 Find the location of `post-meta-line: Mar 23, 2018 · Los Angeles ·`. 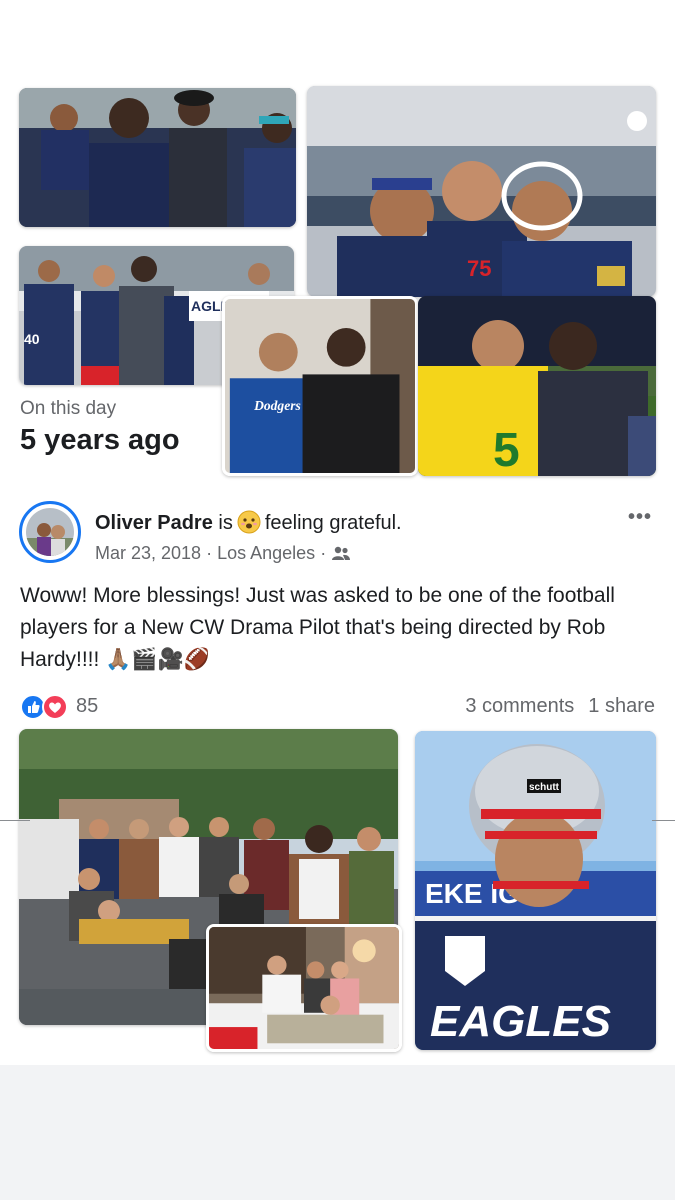

post-meta-line: Mar 23, 2018 · Los Angeles · is located at coordinates (223, 554).